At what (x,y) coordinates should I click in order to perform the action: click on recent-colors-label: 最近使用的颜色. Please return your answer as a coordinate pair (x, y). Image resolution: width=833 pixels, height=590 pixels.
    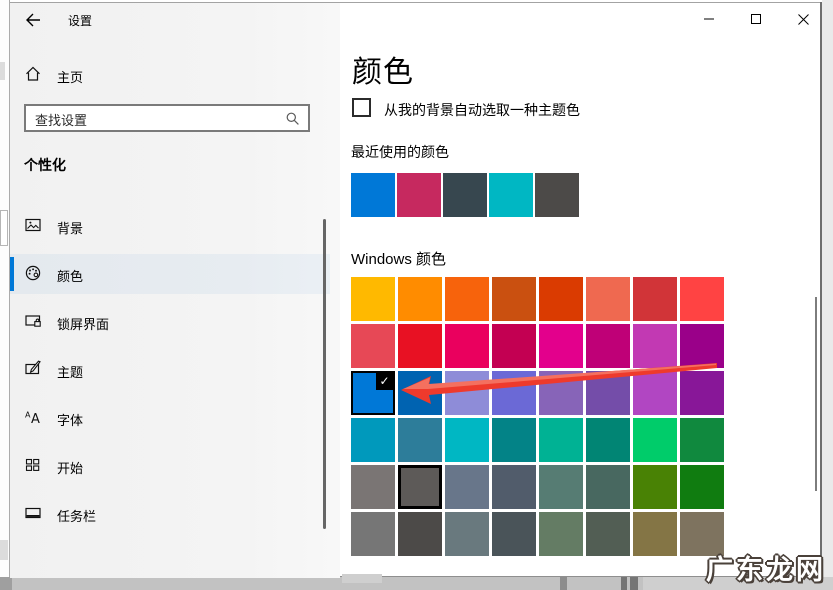
    Looking at the image, I should click on (400, 152).